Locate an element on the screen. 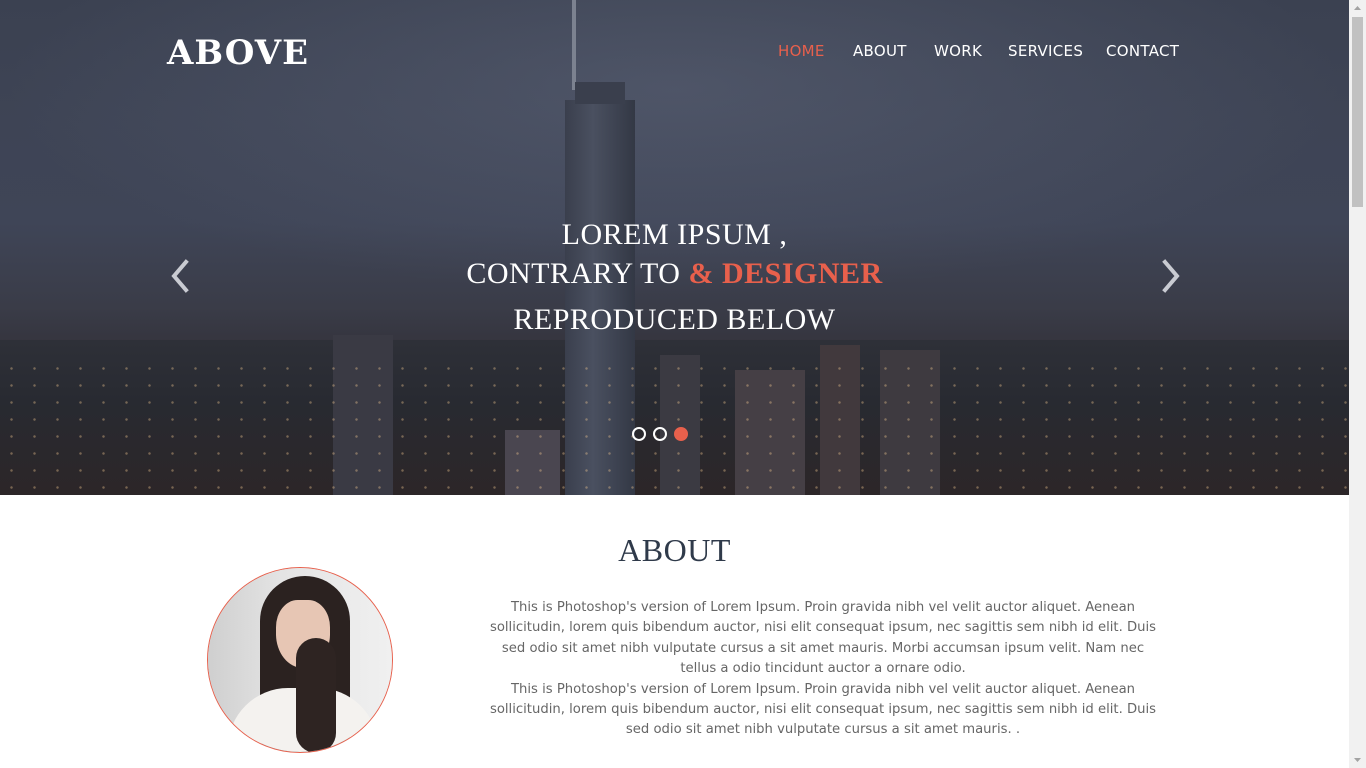 This screenshot has width=1366, height=768. caret-up-icon is located at coordinates (1357, 8).